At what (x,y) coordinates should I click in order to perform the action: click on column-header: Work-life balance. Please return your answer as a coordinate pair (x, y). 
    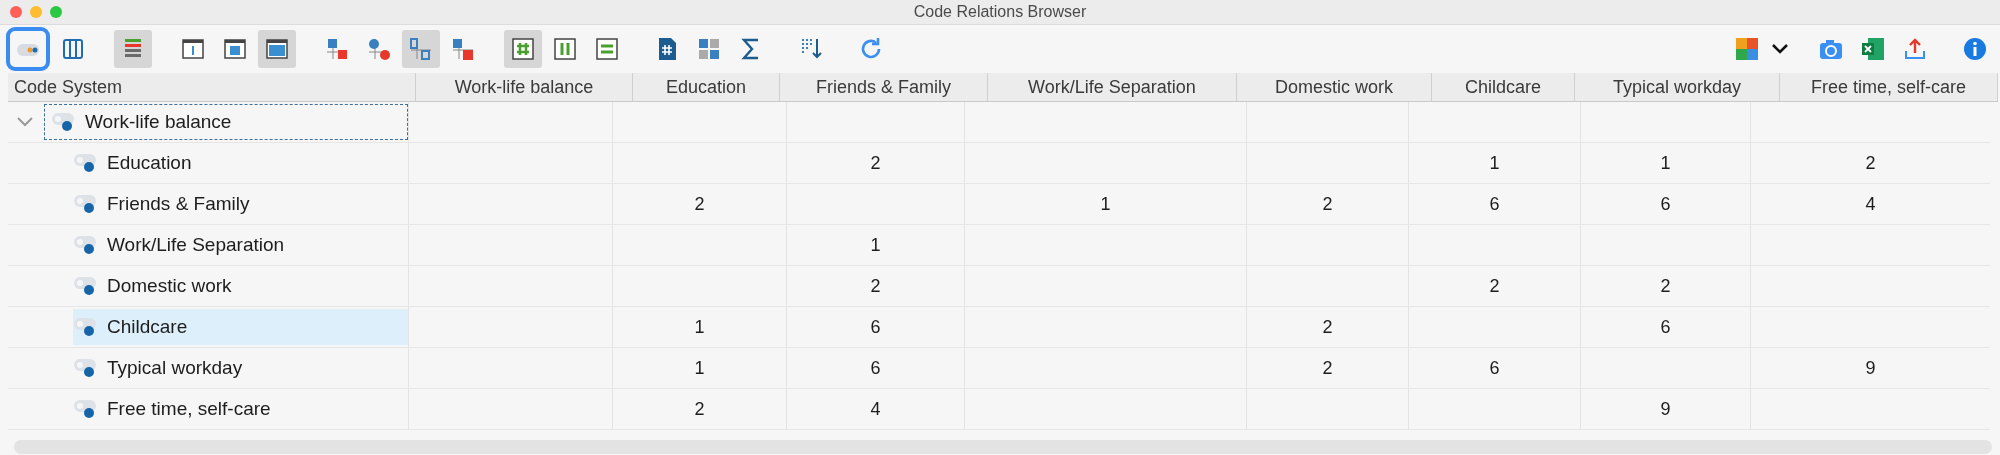
    Looking at the image, I should click on (524, 87).